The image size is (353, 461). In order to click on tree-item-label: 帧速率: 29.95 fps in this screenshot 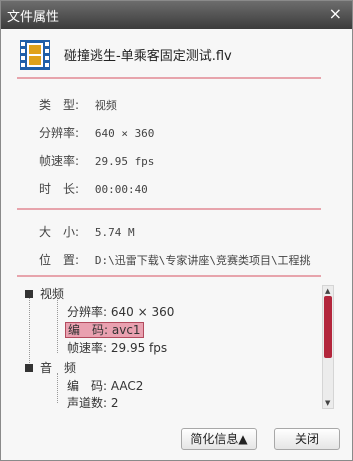, I will do `click(117, 348)`.